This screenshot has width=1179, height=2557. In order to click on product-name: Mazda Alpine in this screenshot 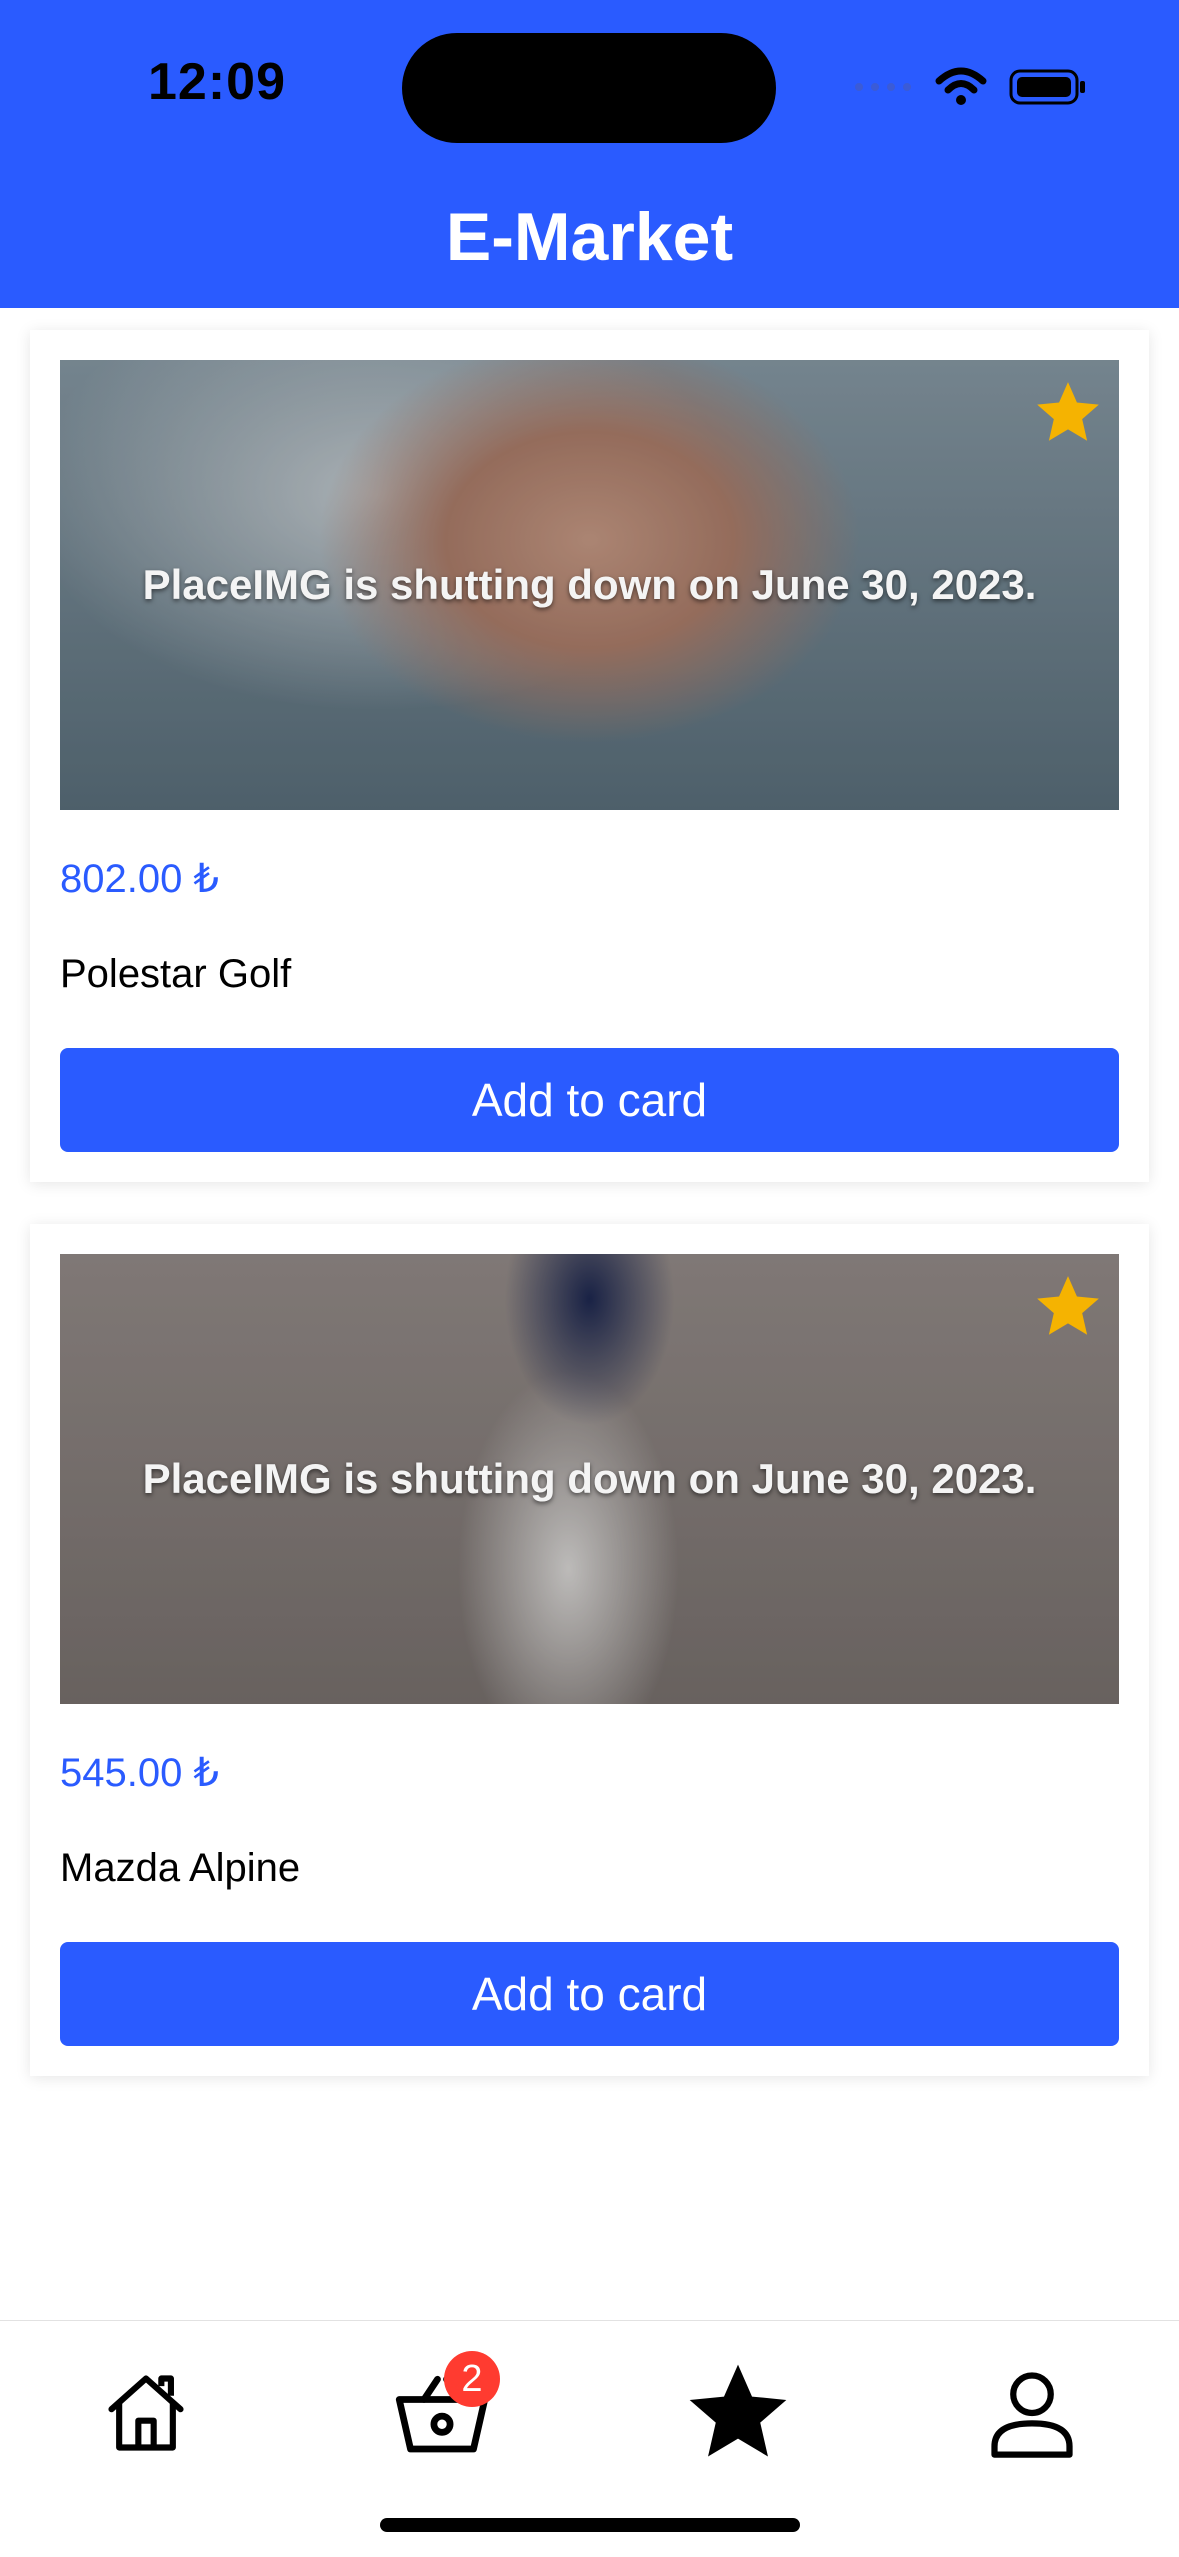, I will do `click(180, 1868)`.